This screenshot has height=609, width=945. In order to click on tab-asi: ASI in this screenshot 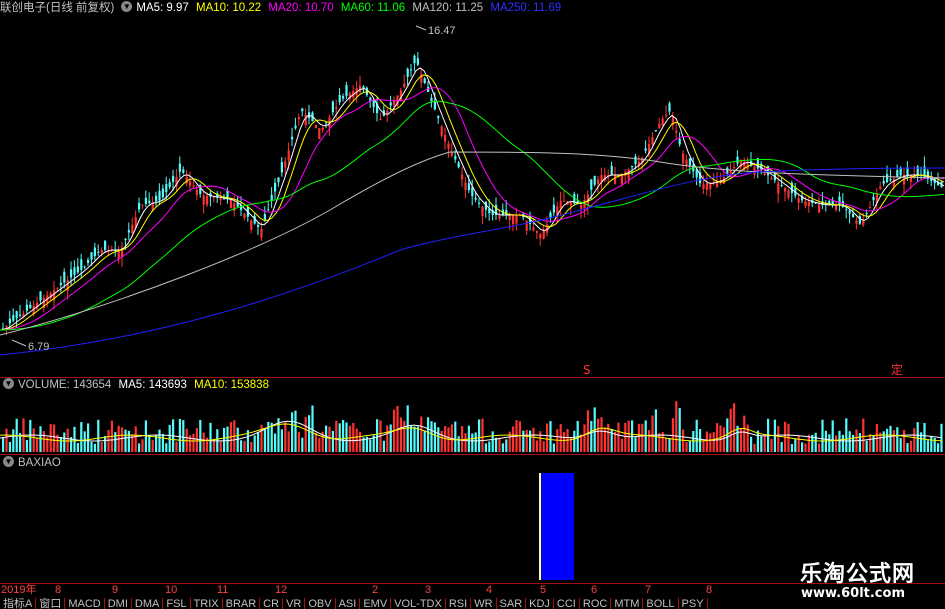, I will do `click(348, 603)`.